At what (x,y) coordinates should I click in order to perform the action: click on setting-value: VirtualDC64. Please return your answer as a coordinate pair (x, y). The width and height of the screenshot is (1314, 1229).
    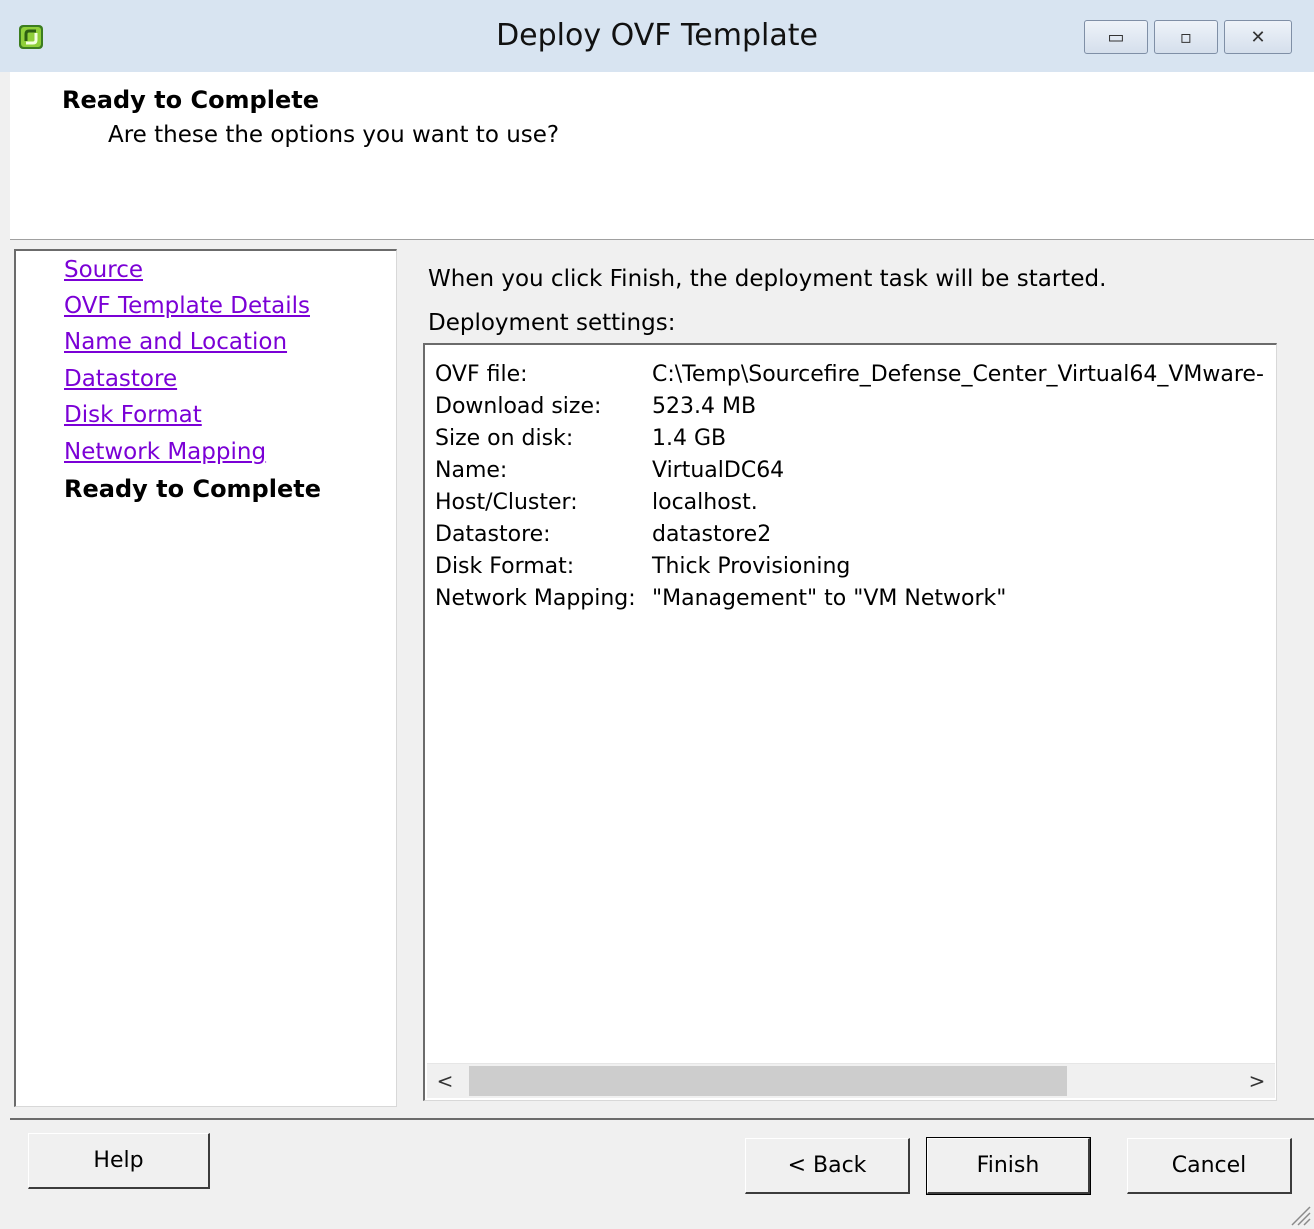
    Looking at the image, I should click on (718, 470).